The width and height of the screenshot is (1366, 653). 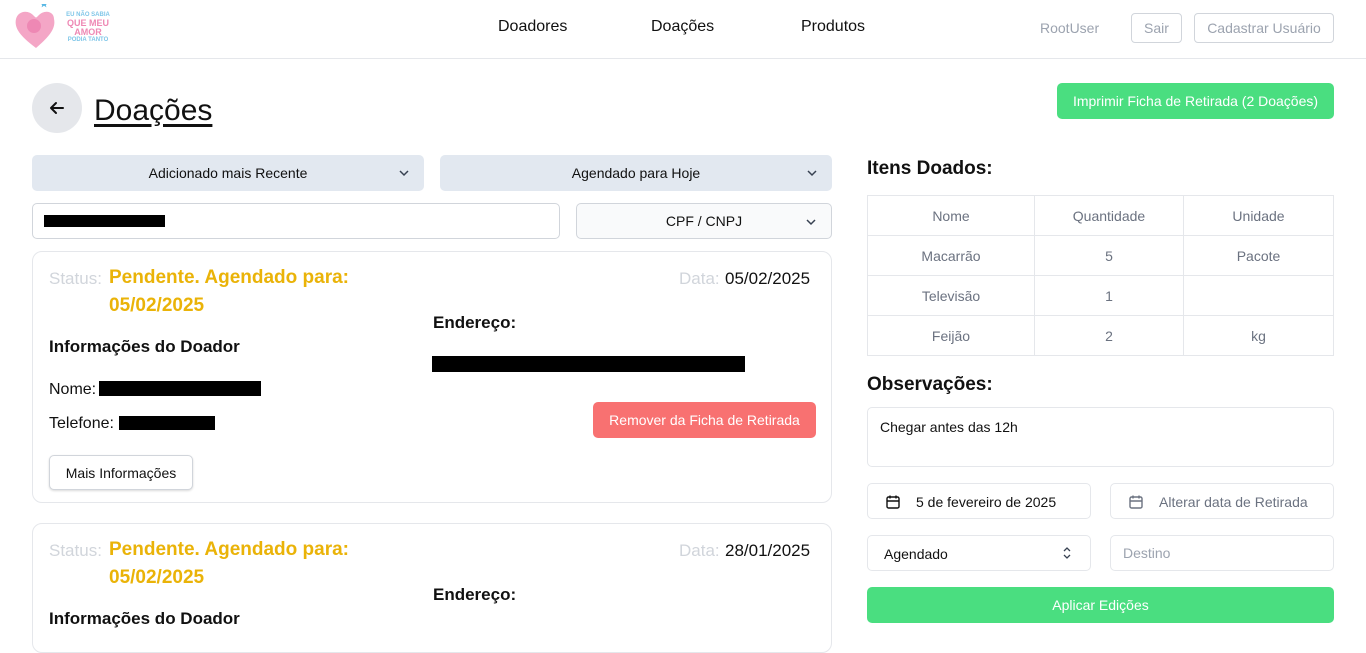 I want to click on current-user: RootUser, so click(x=1070, y=28).